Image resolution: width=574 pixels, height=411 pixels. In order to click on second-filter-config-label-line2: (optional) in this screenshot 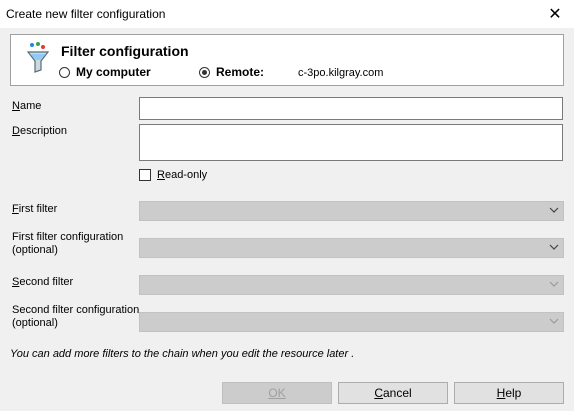, I will do `click(35, 323)`.